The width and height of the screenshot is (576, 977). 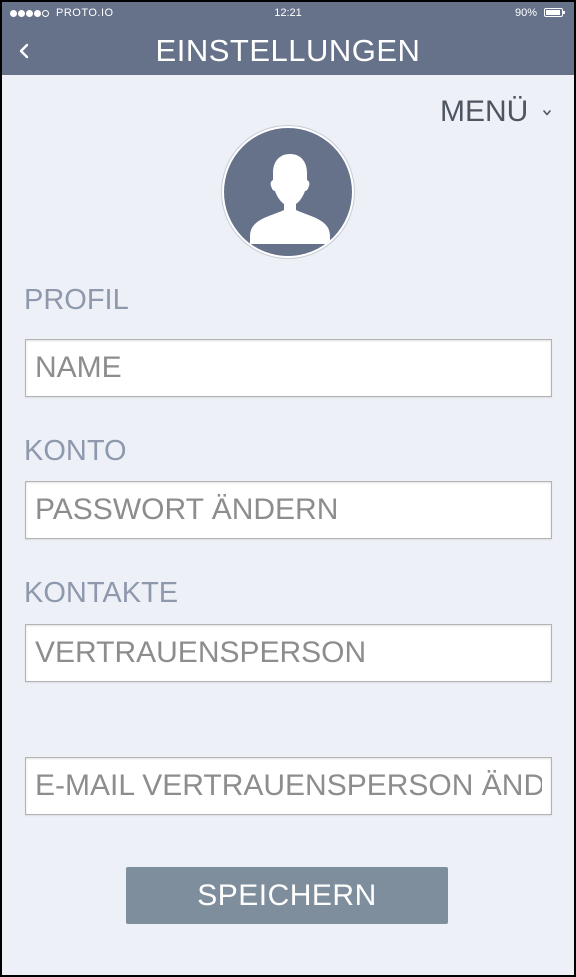 What do you see at coordinates (288, 653) in the screenshot?
I see `trusted-person-input` at bounding box center [288, 653].